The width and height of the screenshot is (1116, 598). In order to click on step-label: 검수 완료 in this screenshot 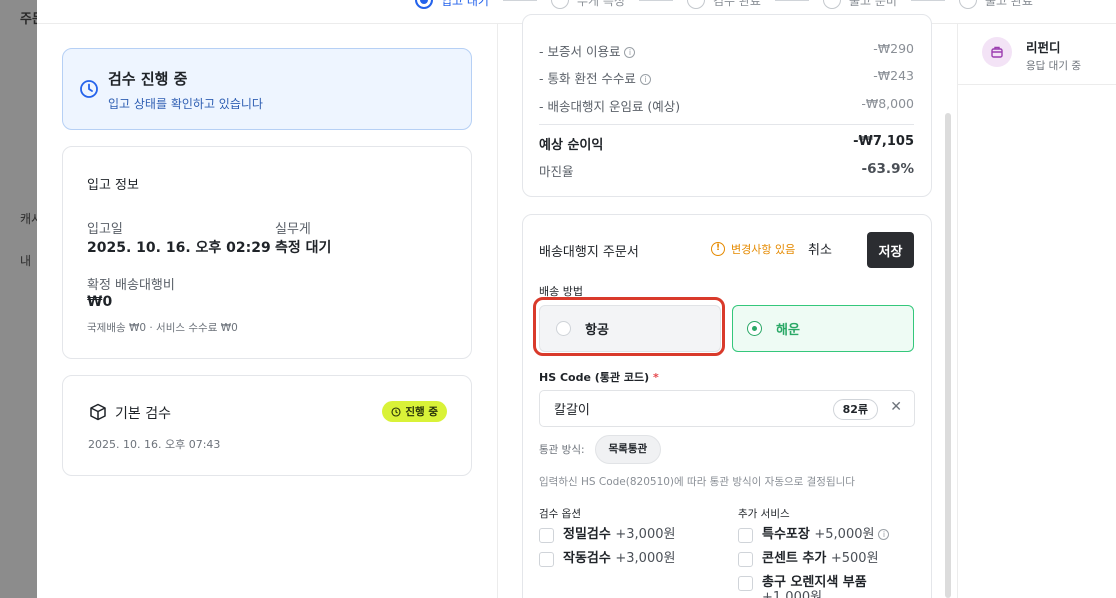, I will do `click(736, 4)`.